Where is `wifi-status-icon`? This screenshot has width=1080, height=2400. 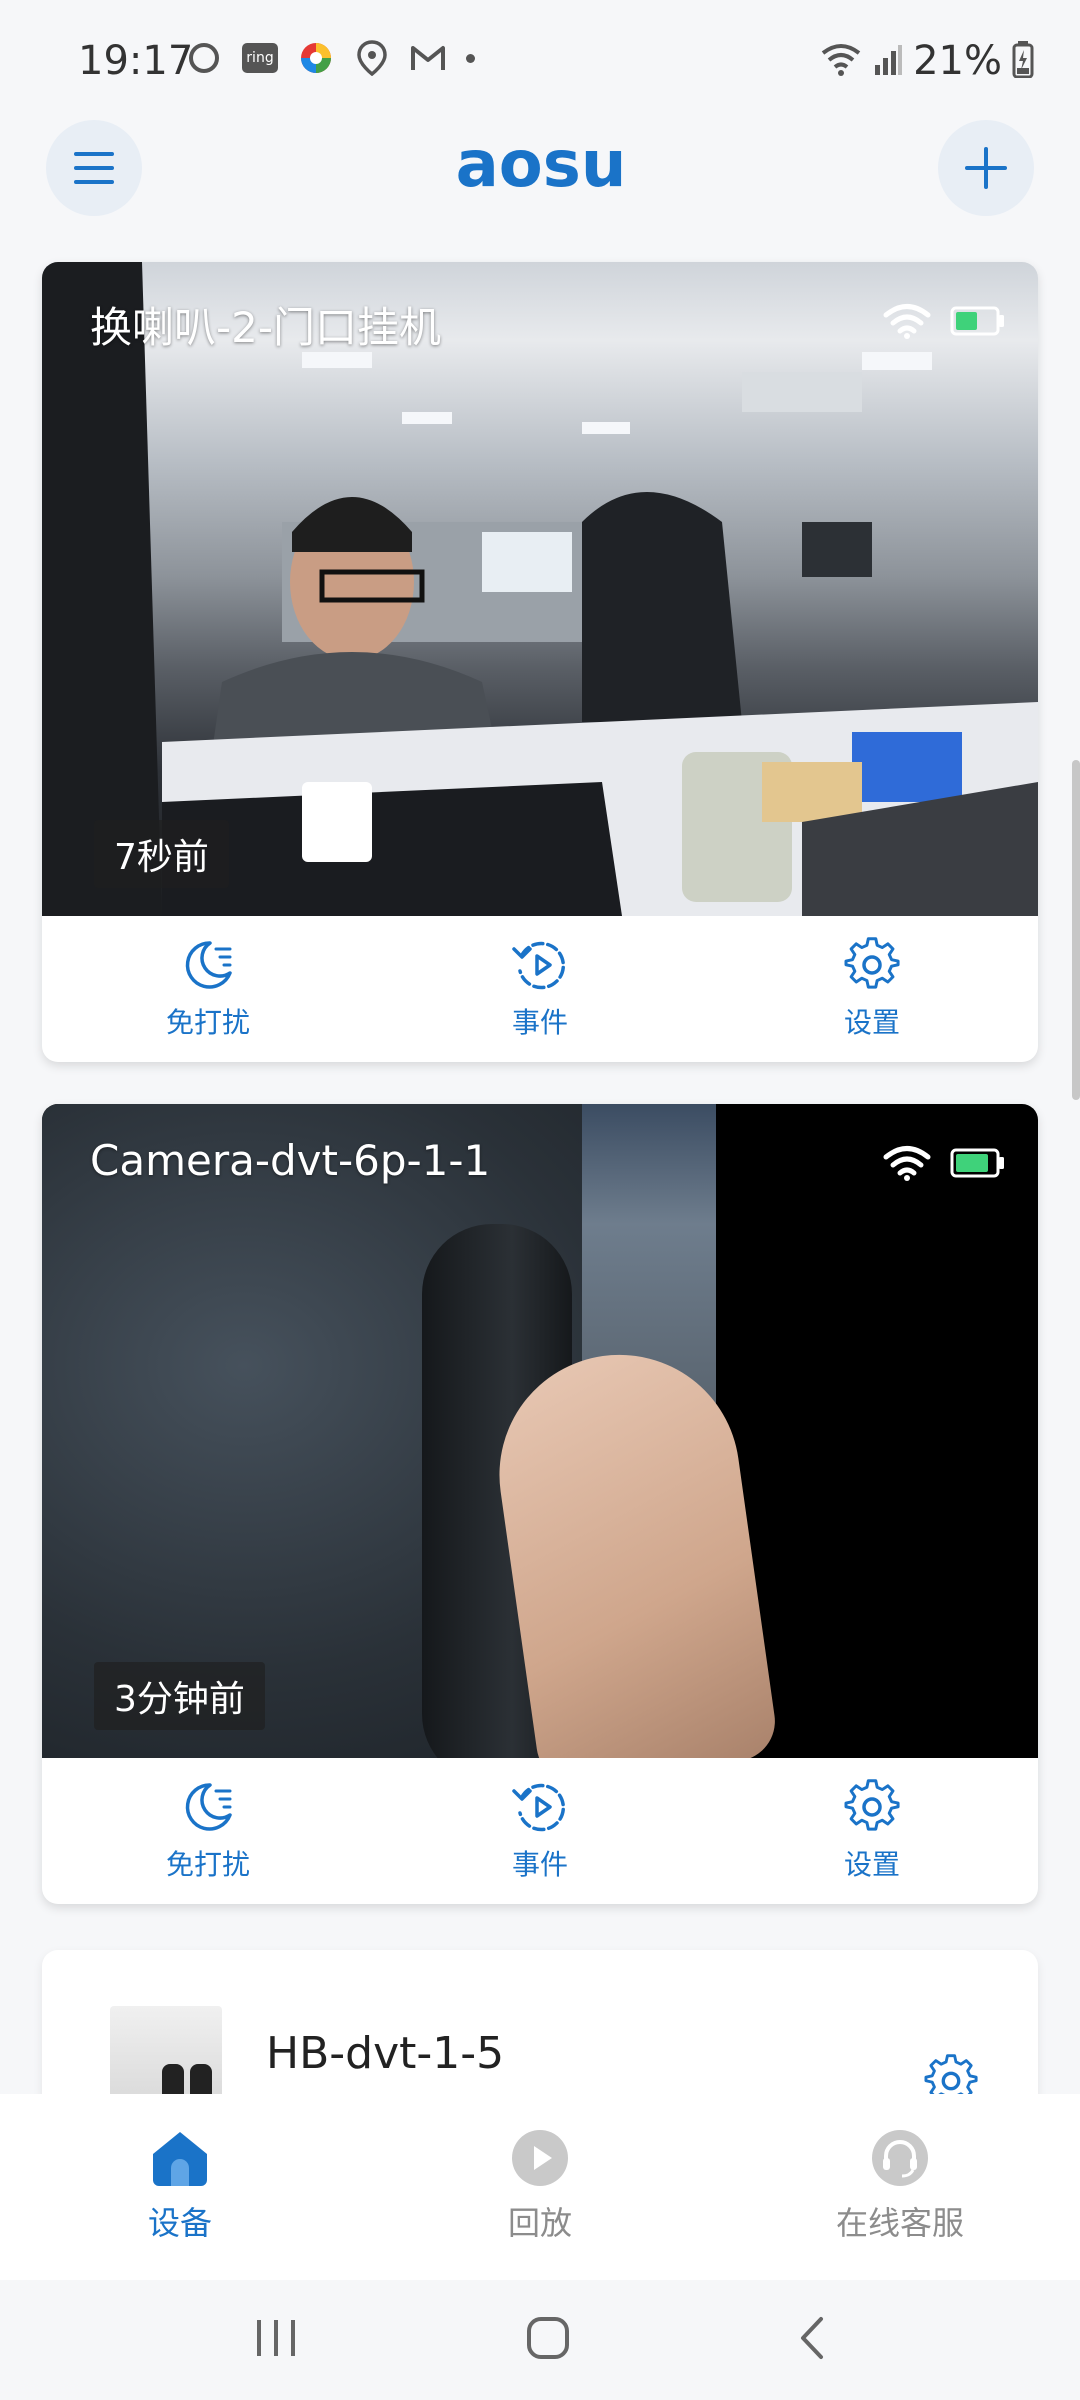 wifi-status-icon is located at coordinates (841, 61).